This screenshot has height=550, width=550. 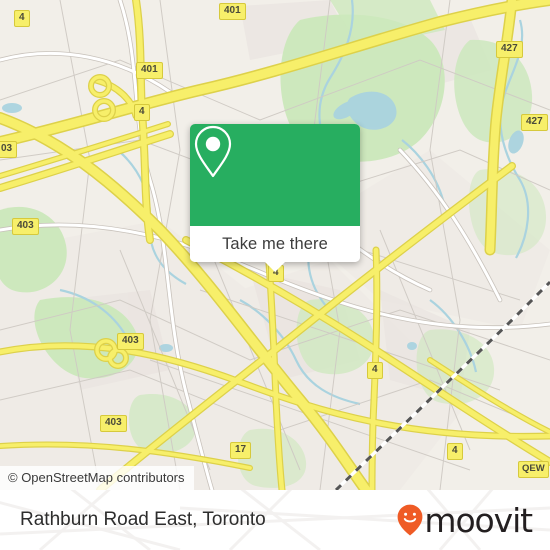 What do you see at coordinates (25, 226) in the screenshot?
I see `shield-403-a: 403` at bounding box center [25, 226].